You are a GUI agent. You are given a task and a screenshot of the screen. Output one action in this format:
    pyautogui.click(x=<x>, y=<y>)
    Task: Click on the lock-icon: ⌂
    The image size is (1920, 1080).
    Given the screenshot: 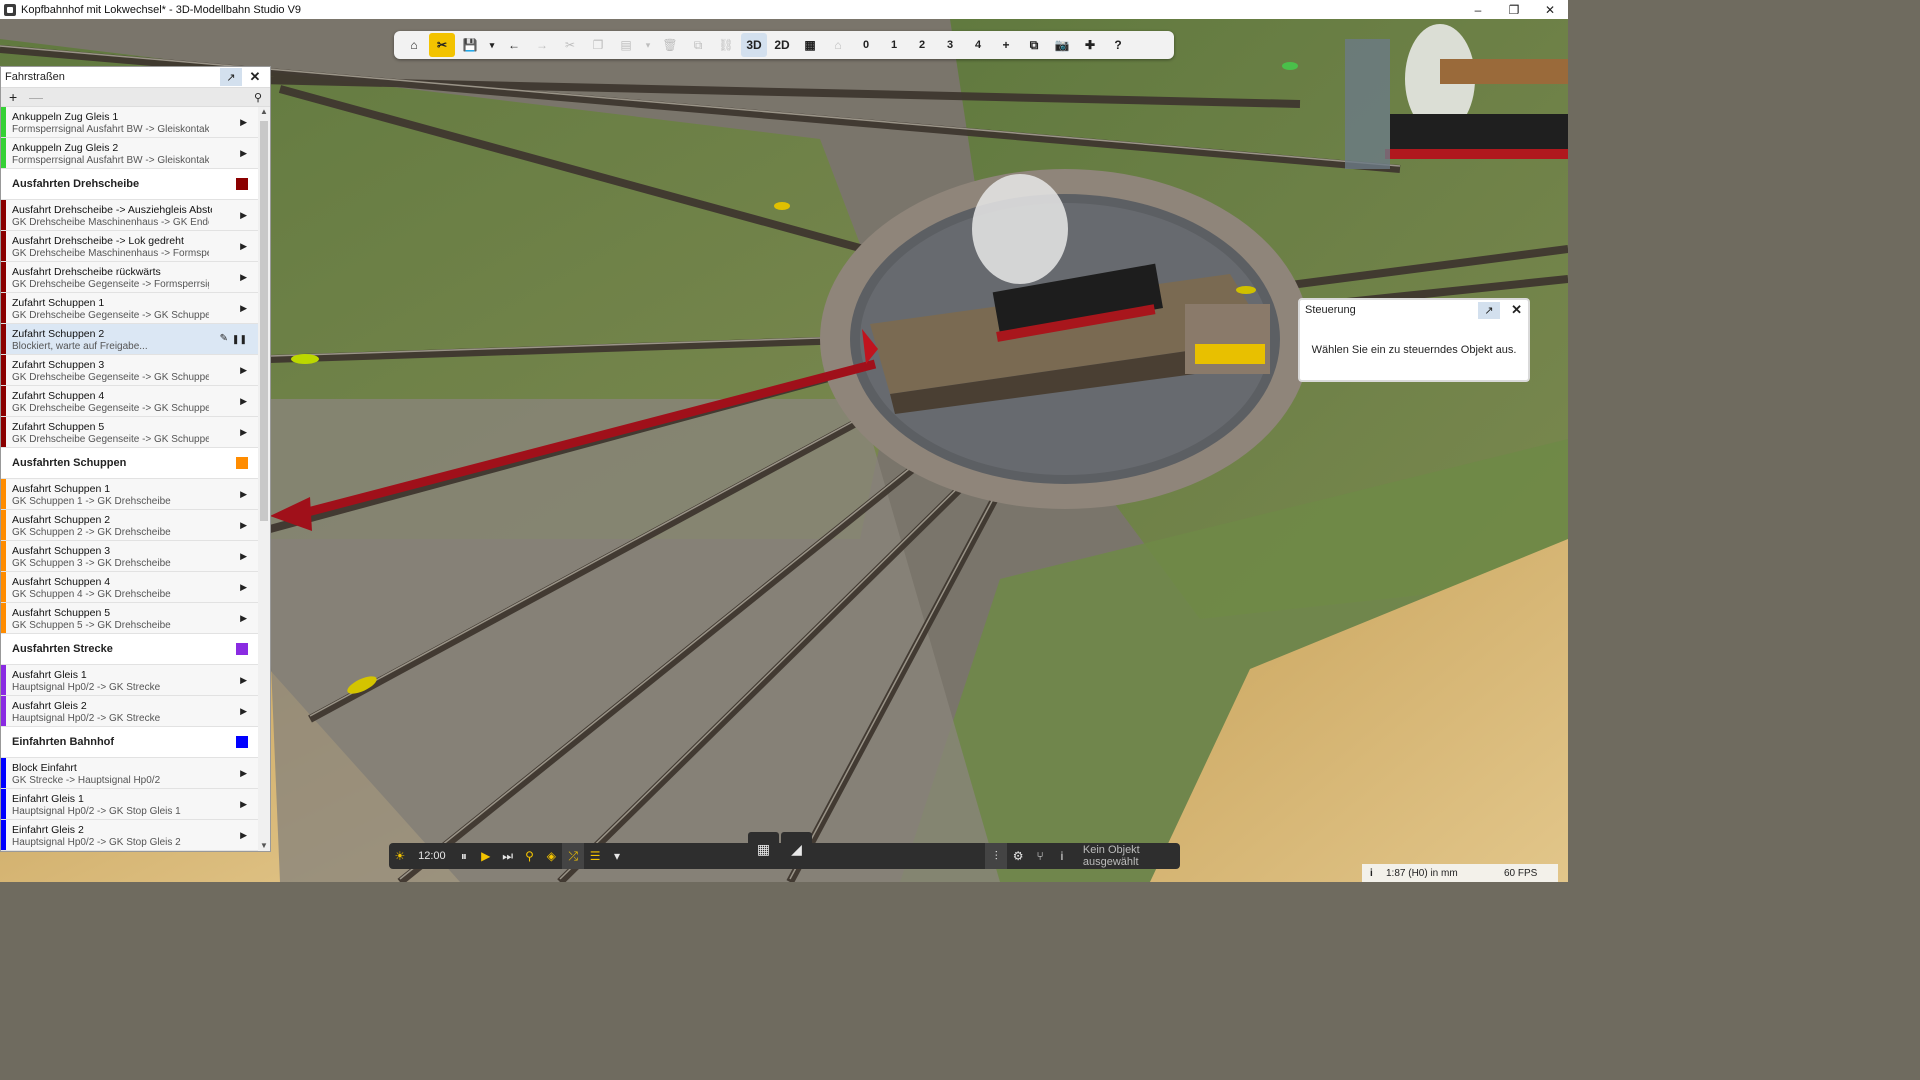 What is the action you would take?
    pyautogui.click(x=838, y=45)
    